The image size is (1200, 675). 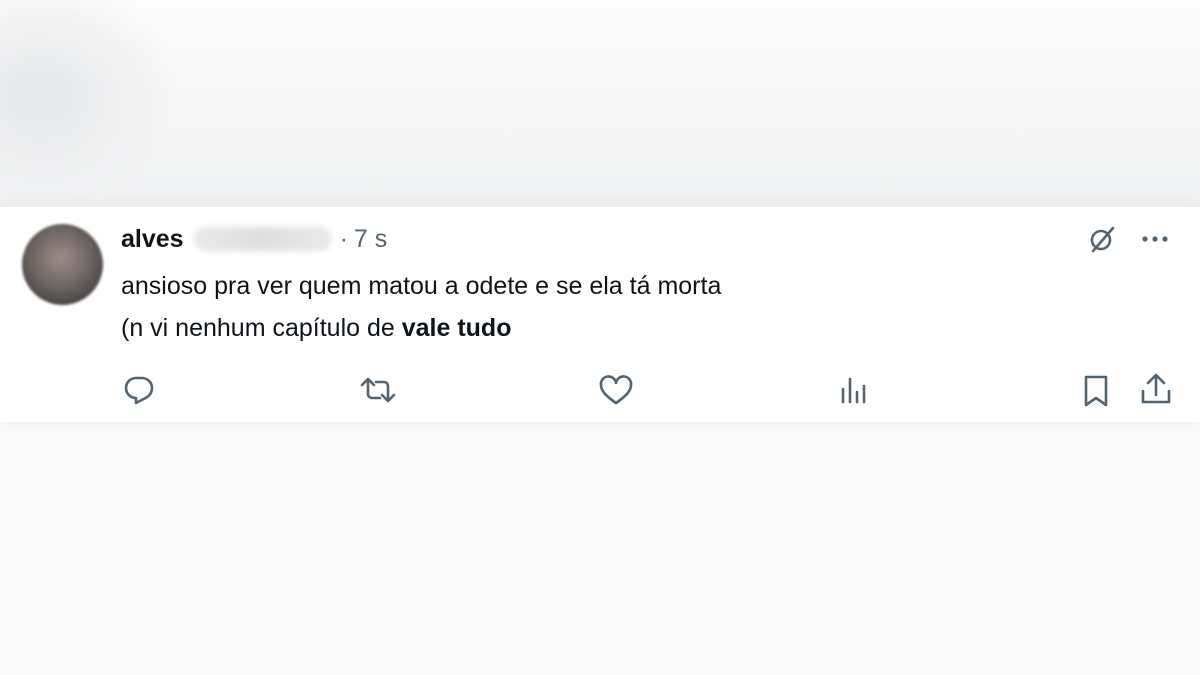 I want to click on reply-icon, so click(x=139, y=390).